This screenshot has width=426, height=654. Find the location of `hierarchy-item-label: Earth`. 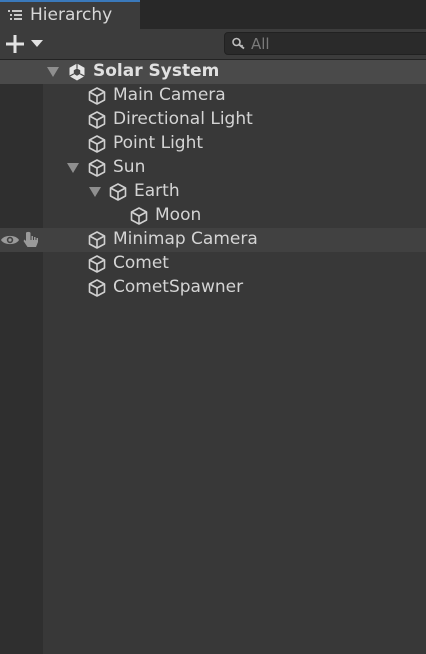

hierarchy-item-label: Earth is located at coordinates (157, 191).